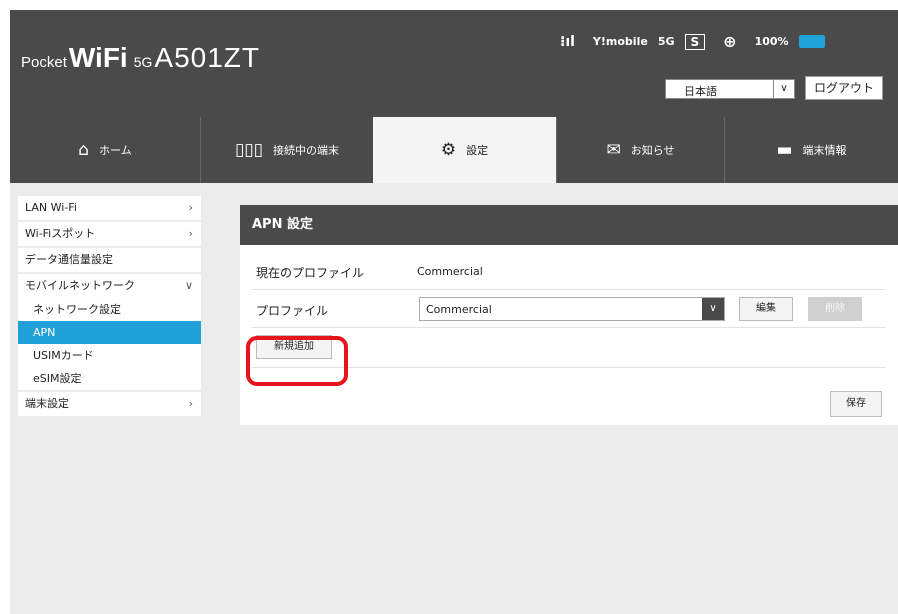 This screenshot has width=898, height=614. Describe the element at coordinates (109, 355) in the screenshot. I see `sidebar-subitem-usim: USIMカード` at that location.